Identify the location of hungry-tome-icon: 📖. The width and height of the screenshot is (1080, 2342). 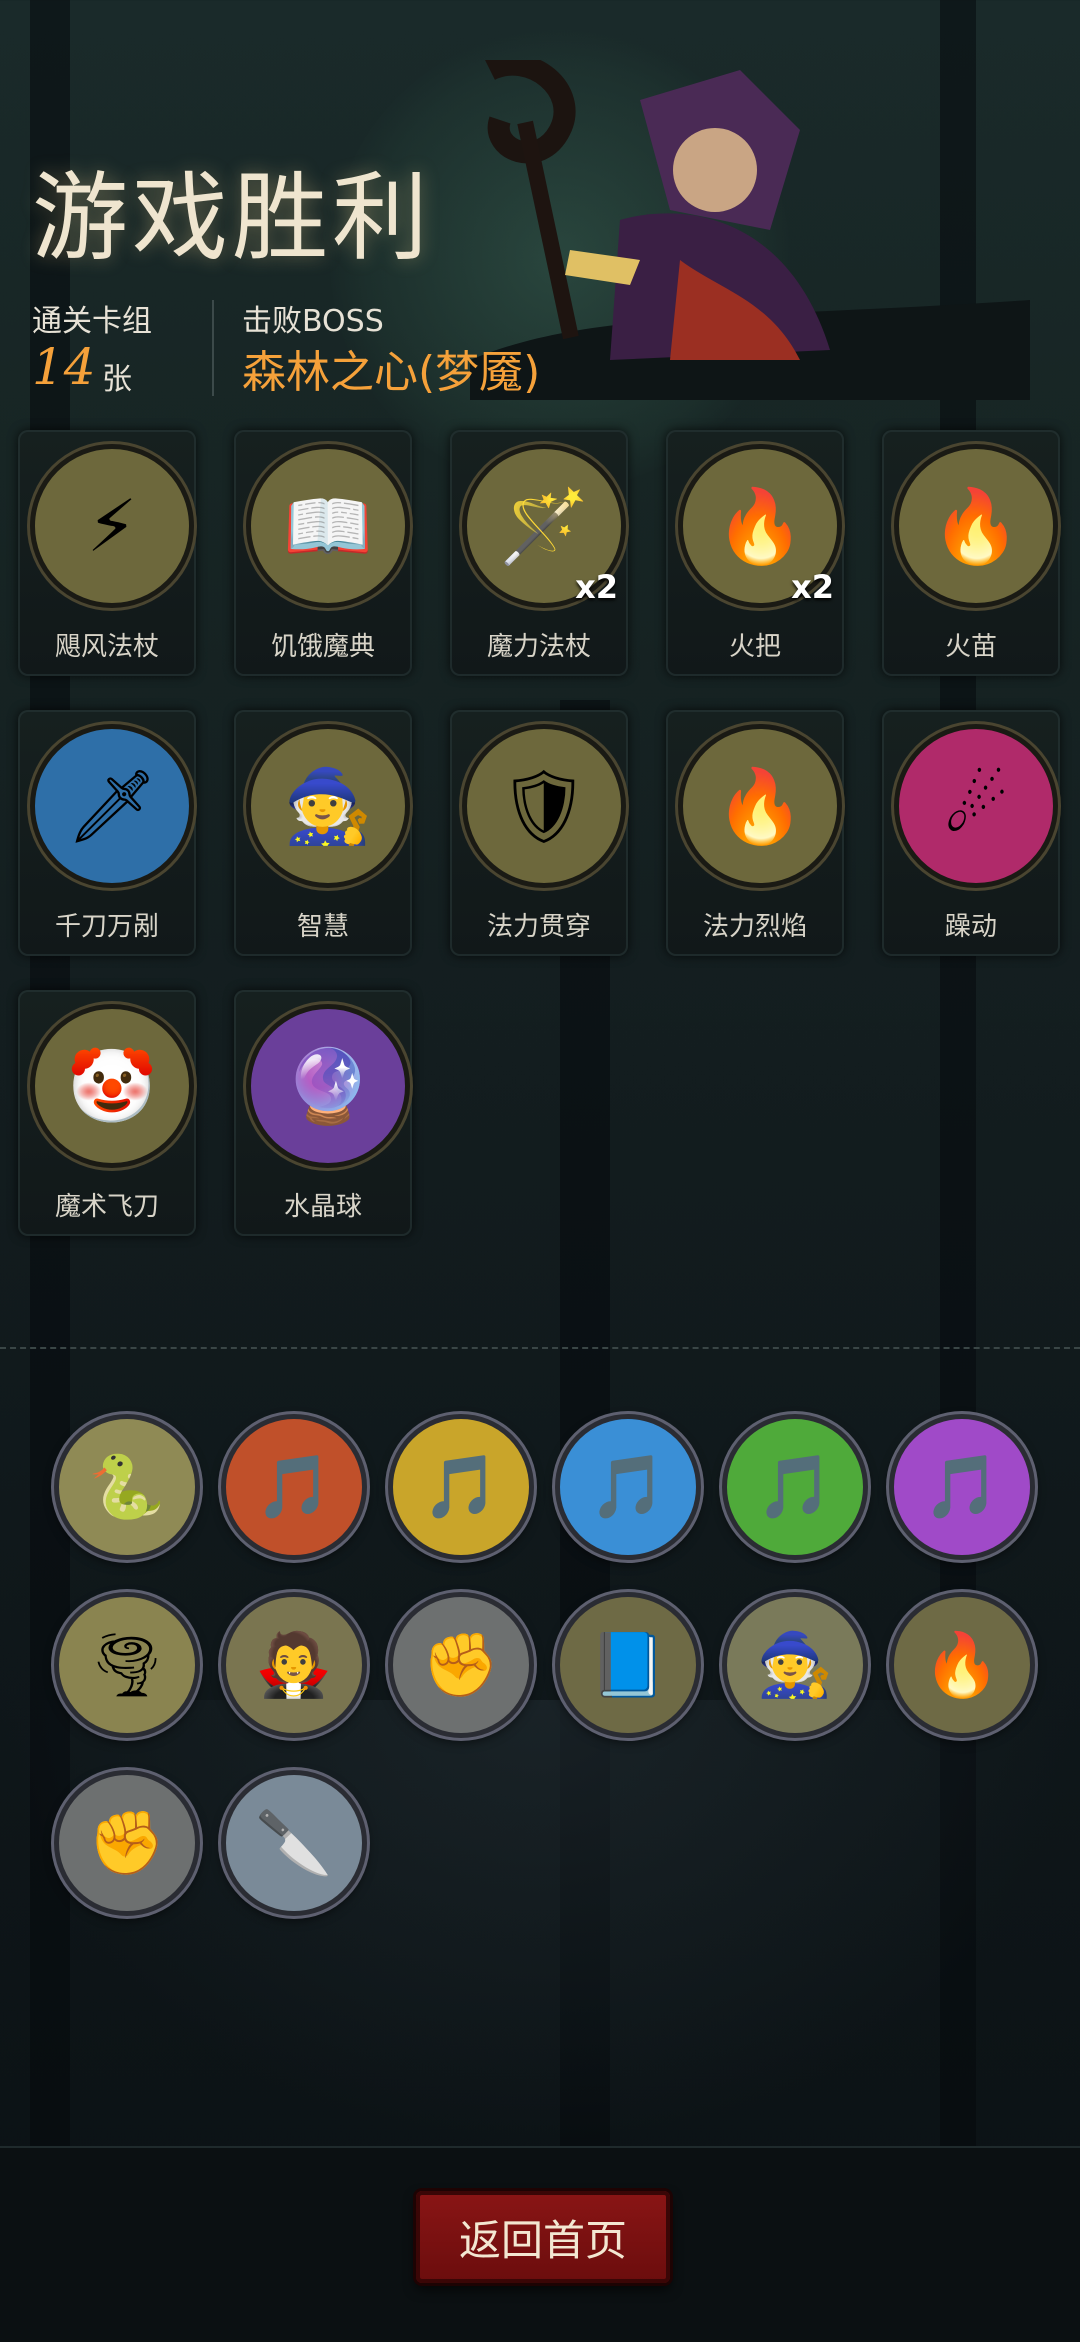
(328, 526).